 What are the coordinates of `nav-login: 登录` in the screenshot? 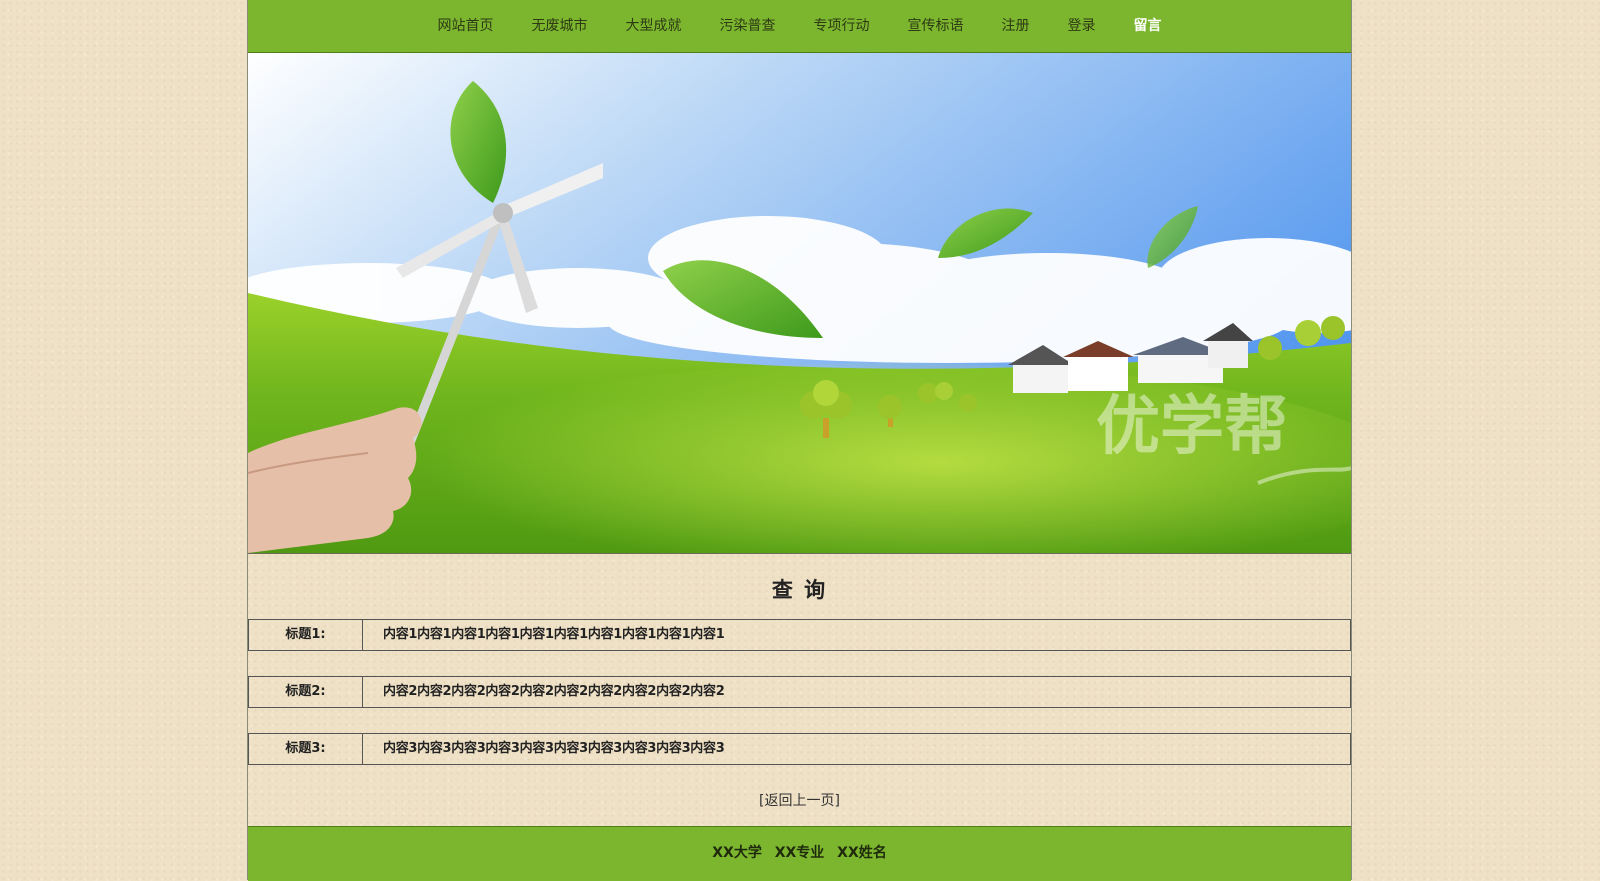 It's located at (1082, 26).